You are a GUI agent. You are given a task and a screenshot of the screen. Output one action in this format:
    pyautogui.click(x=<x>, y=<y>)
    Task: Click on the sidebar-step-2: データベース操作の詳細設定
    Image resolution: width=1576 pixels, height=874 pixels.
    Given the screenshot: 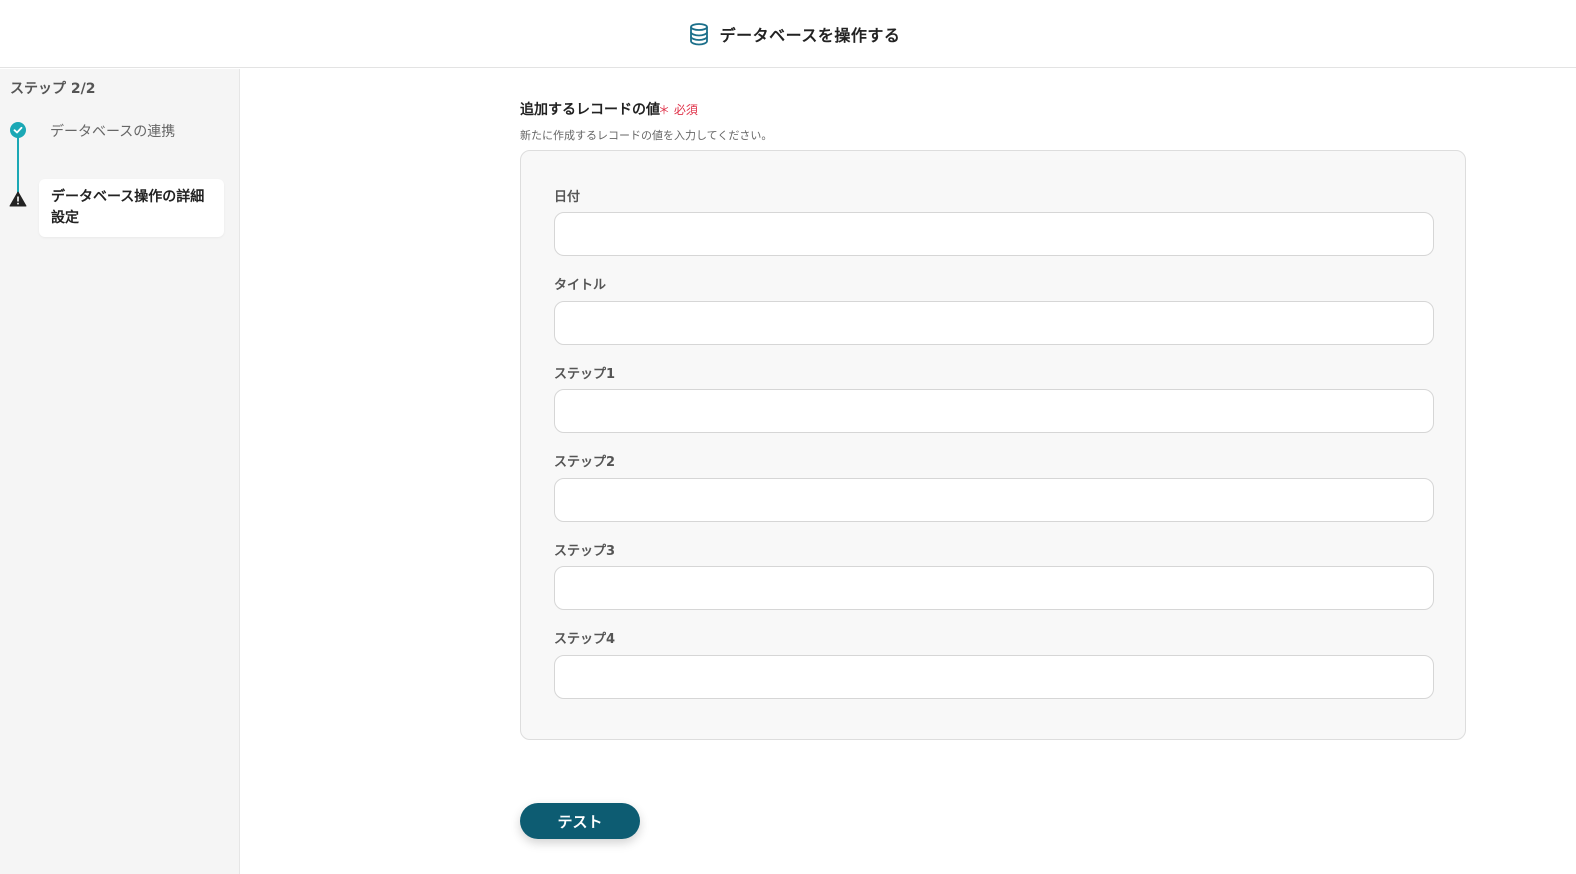 What is the action you would take?
    pyautogui.click(x=131, y=208)
    